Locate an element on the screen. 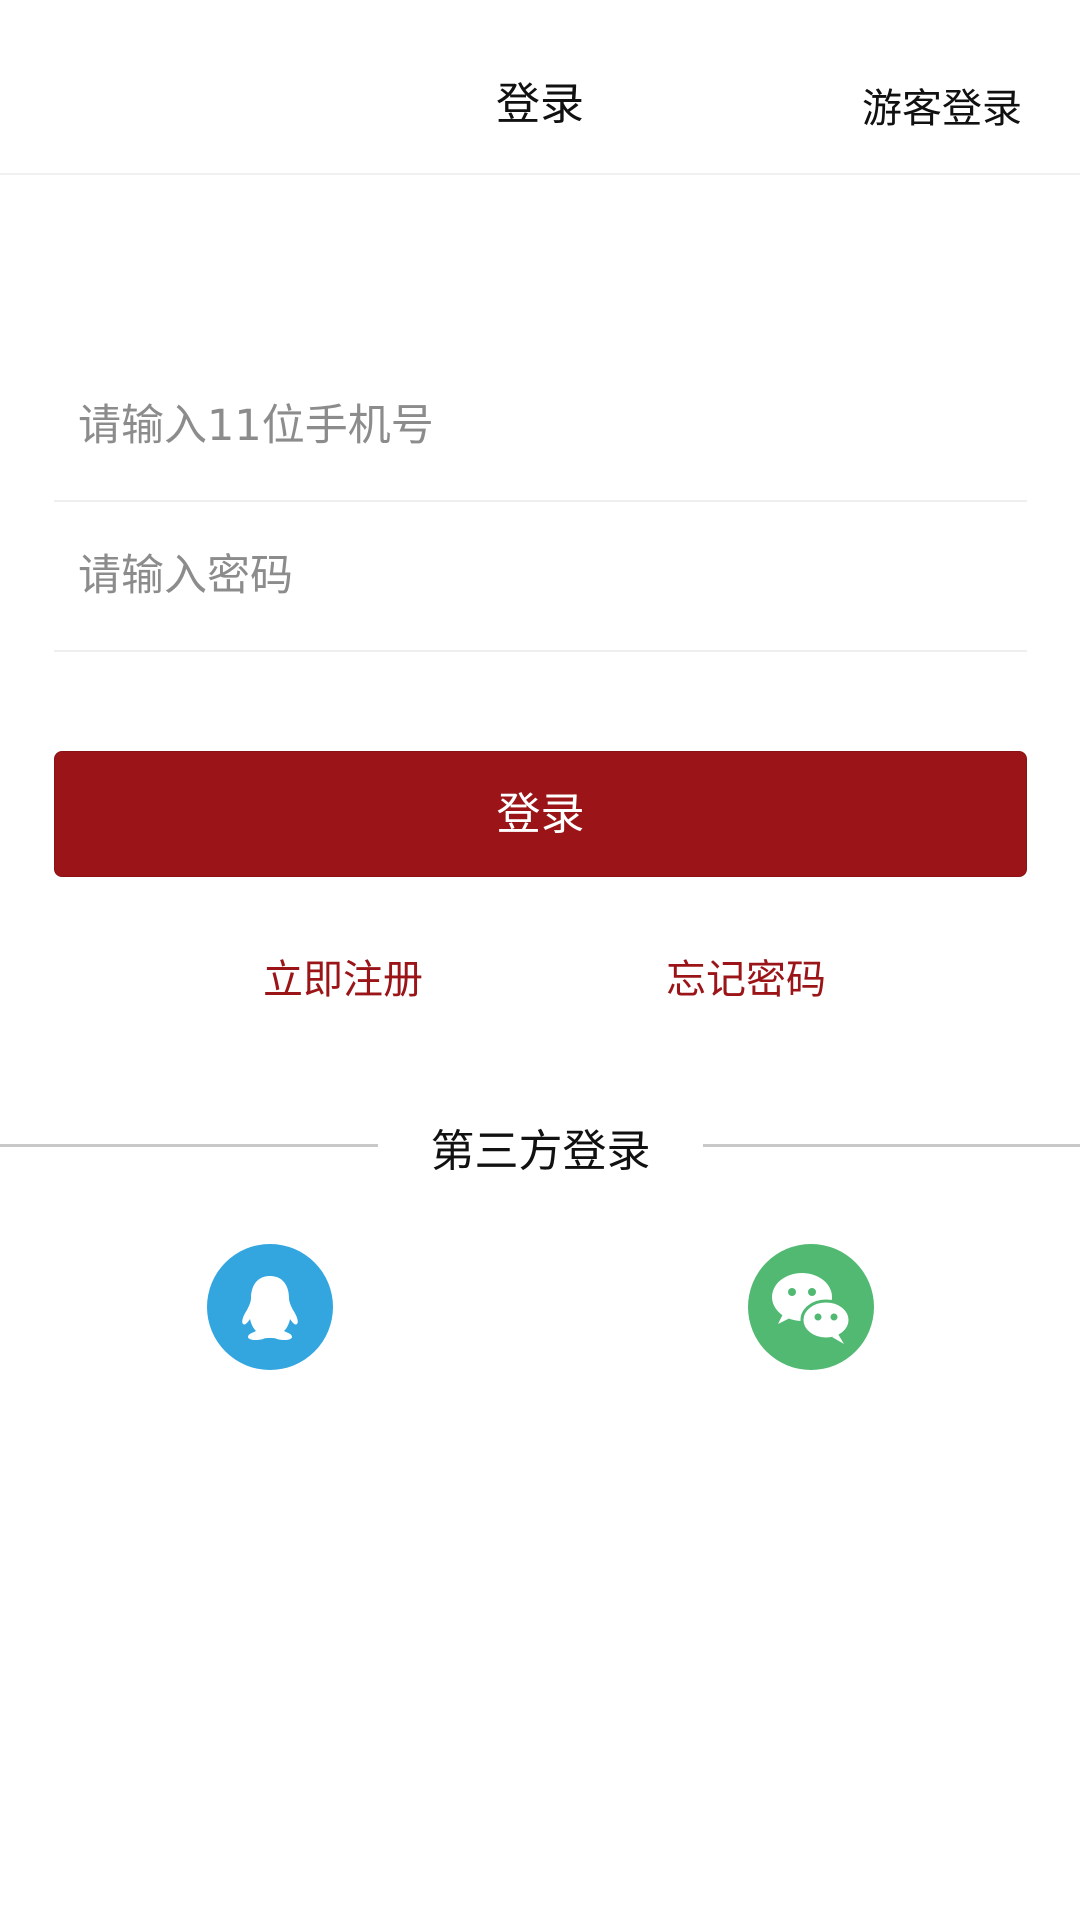  phone-field is located at coordinates (540, 427).